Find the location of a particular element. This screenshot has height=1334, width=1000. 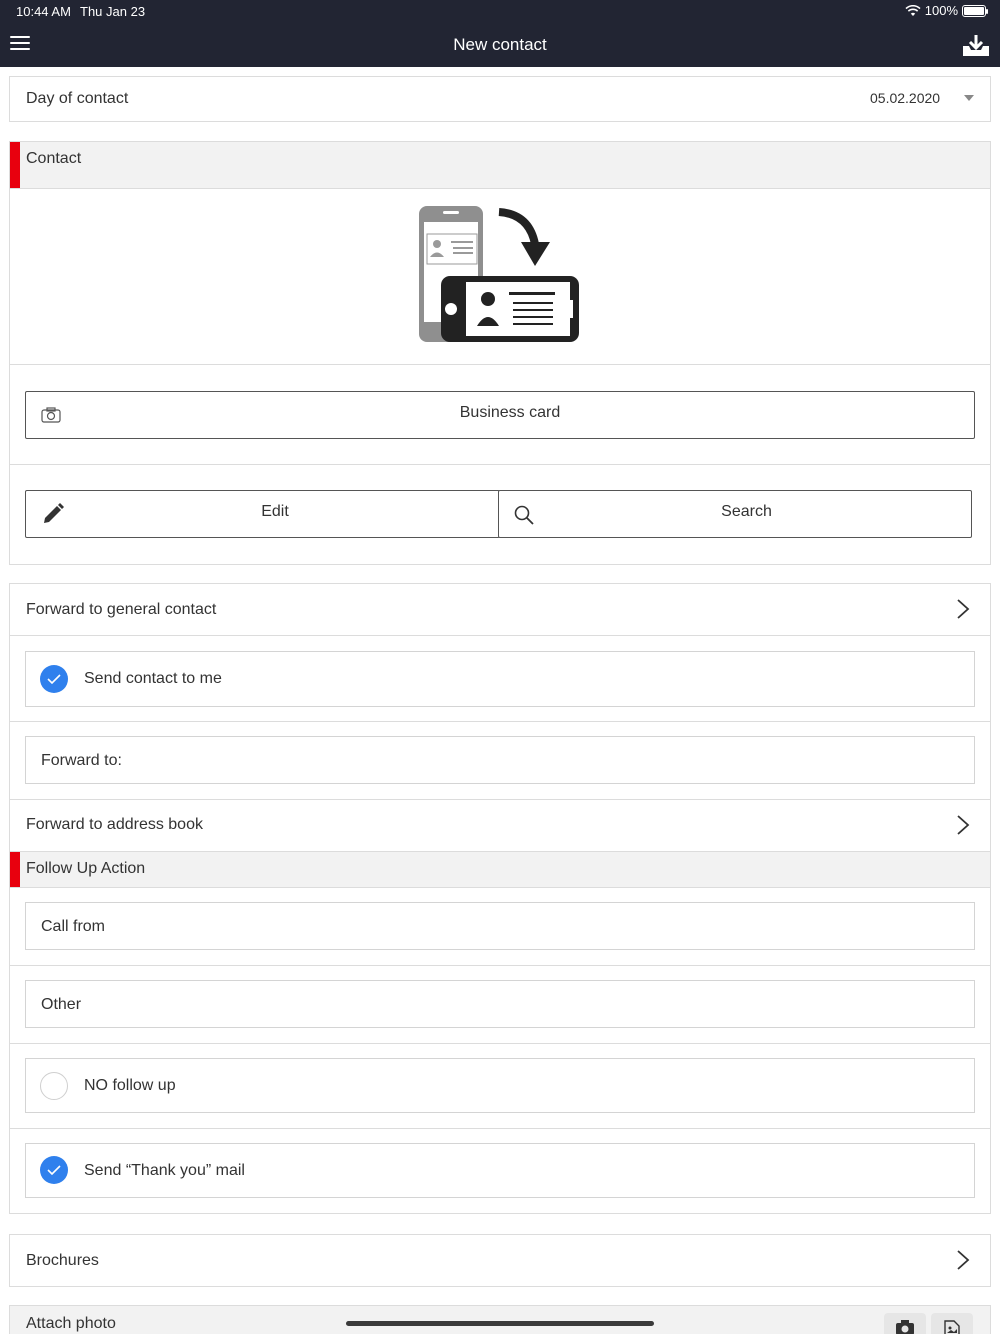

camera-icon is located at coordinates (905, 1327).